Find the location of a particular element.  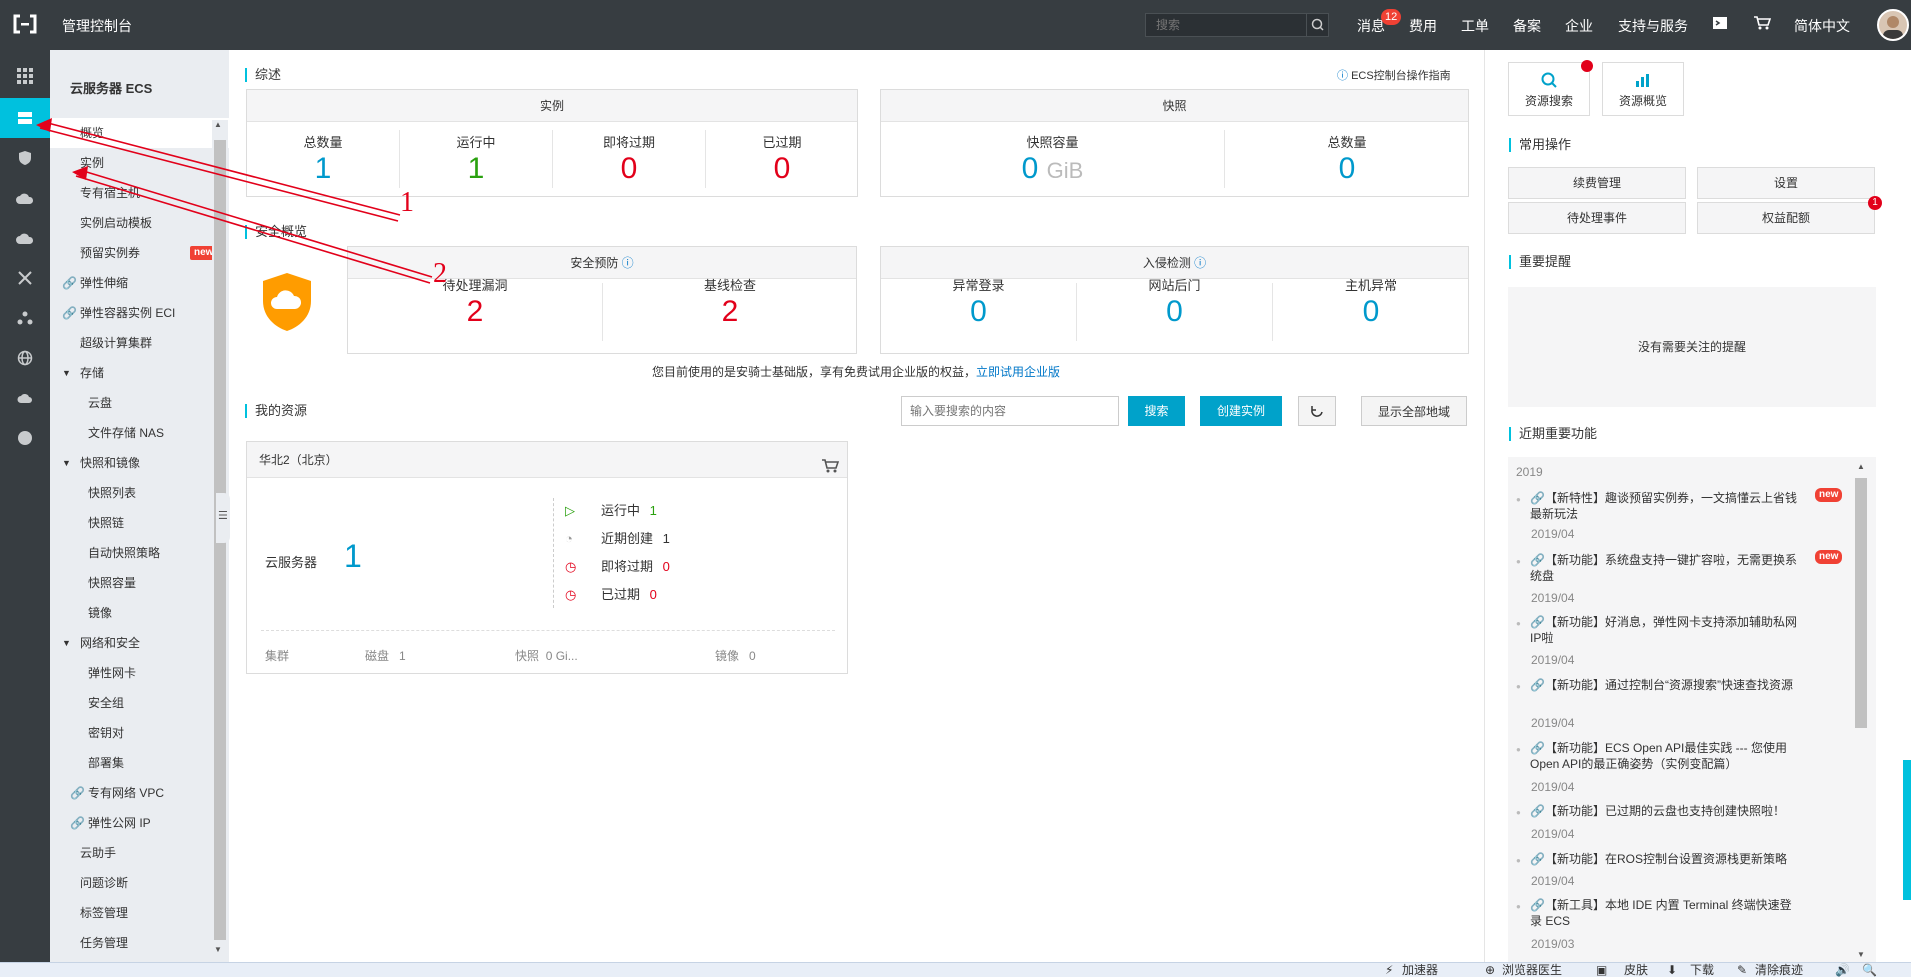

shield-icon is located at coordinates (25, 158).